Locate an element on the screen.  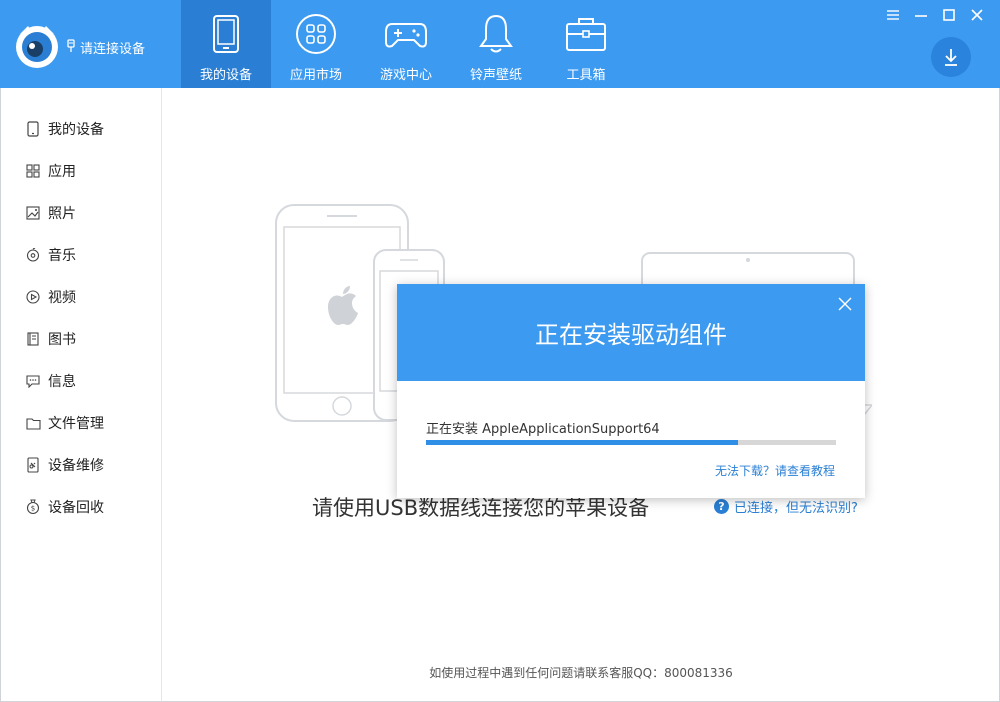
sidebar-item-messages: 信息 is located at coordinates (81, 381).